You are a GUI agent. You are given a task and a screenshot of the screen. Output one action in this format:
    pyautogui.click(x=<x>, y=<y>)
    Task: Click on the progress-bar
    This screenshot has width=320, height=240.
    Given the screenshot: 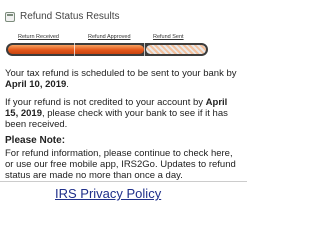 What is the action you would take?
    pyautogui.click(x=107, y=49)
    